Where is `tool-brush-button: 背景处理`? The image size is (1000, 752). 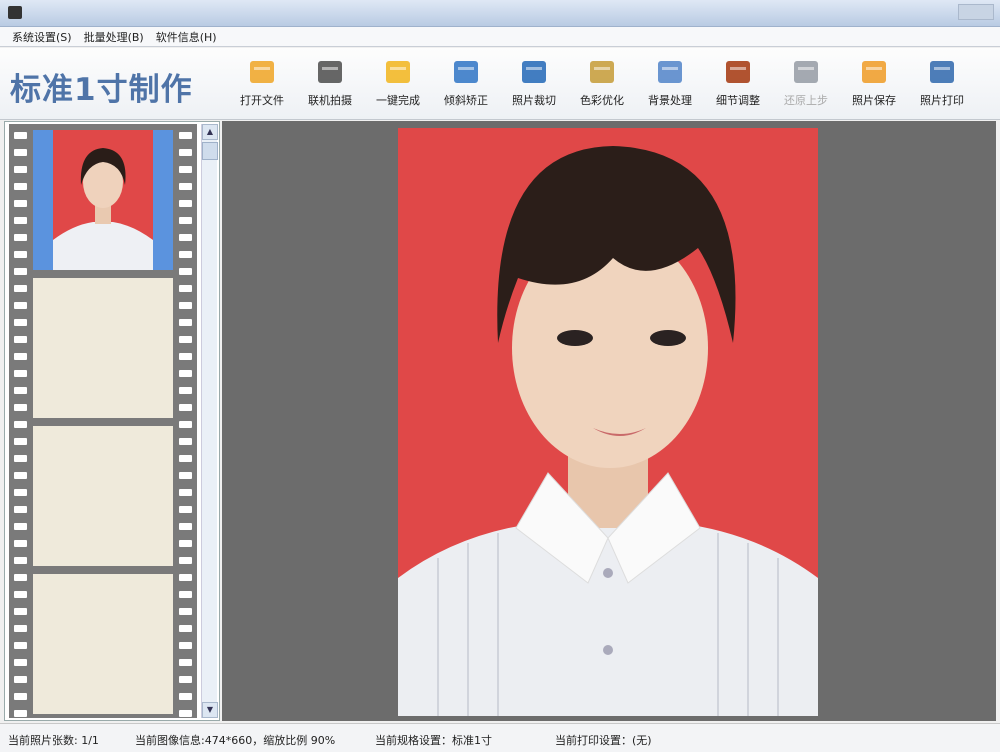
tool-brush-button: 背景处理 is located at coordinates (670, 86).